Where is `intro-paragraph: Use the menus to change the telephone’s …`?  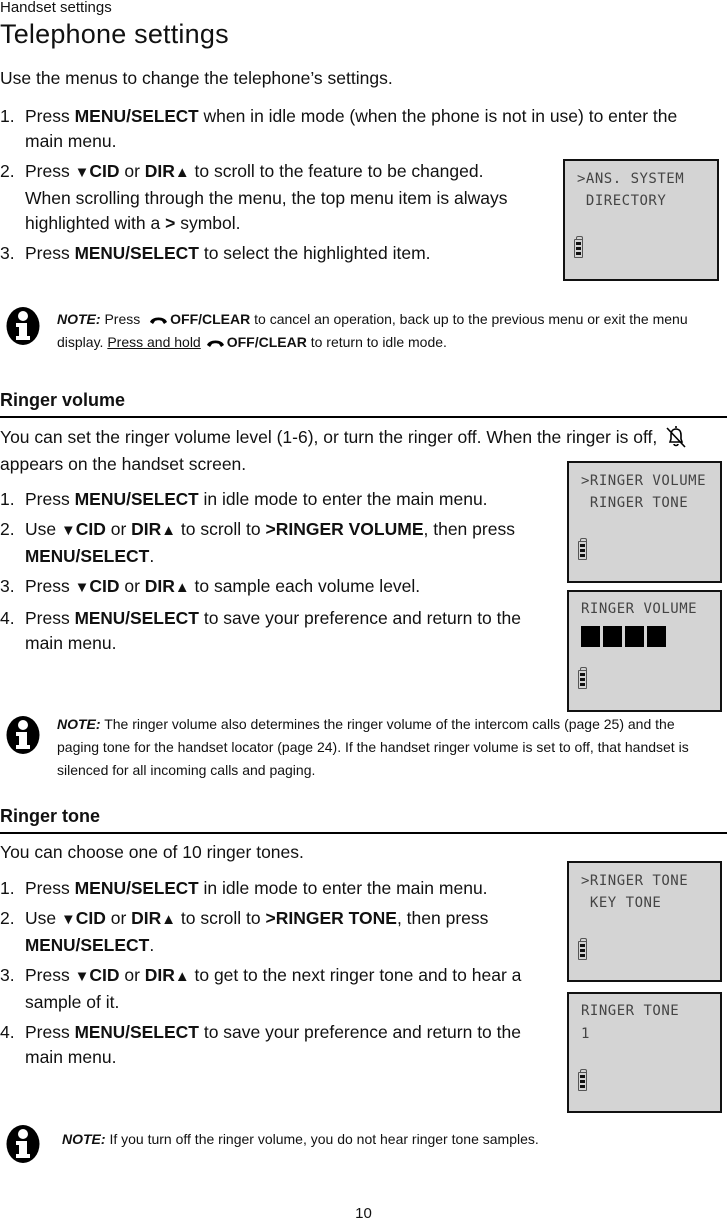 intro-paragraph: Use the menus to change the telephone’s … is located at coordinates (196, 78).